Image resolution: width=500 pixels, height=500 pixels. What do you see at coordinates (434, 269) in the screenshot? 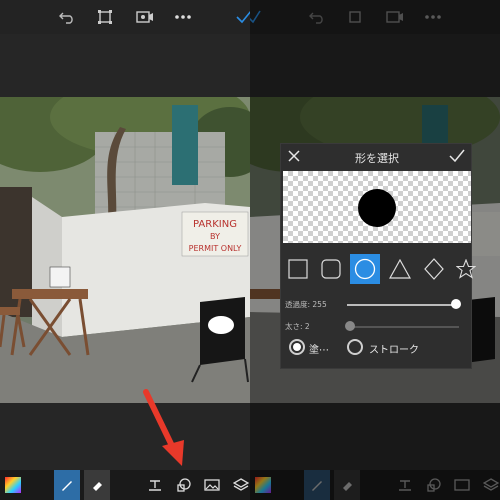
I see `shape-diamond-button` at bounding box center [434, 269].